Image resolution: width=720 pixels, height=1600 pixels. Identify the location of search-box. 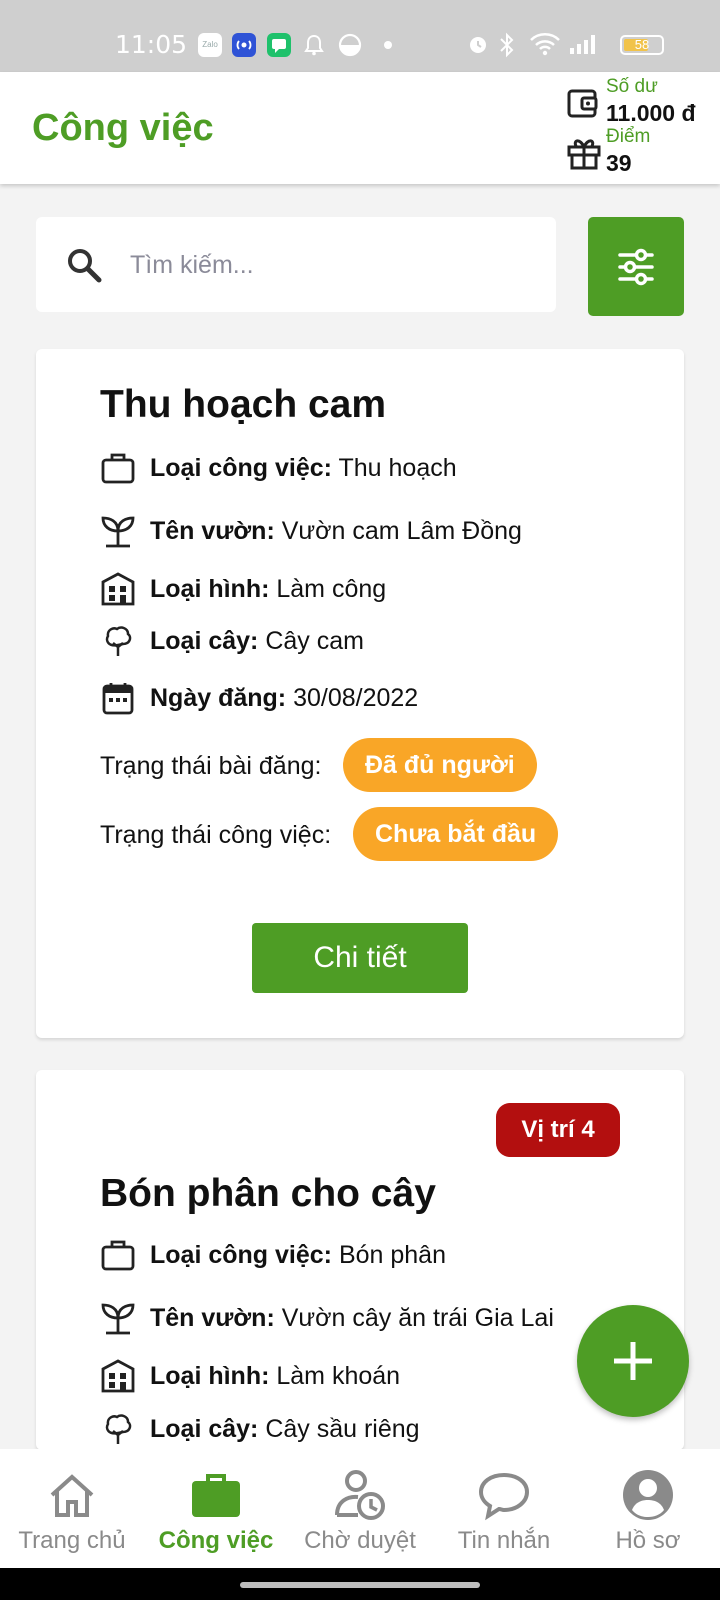
(296, 264).